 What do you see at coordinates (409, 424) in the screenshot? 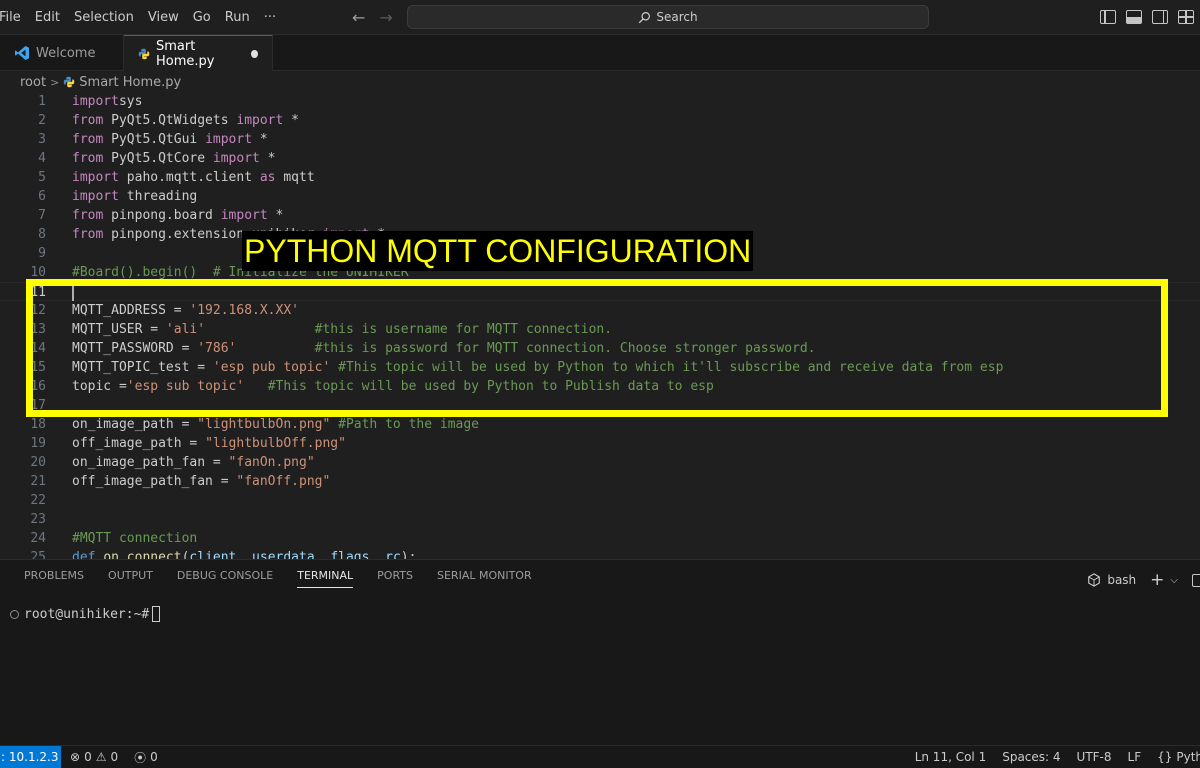
I see `code-token: #Path to the image` at bounding box center [409, 424].